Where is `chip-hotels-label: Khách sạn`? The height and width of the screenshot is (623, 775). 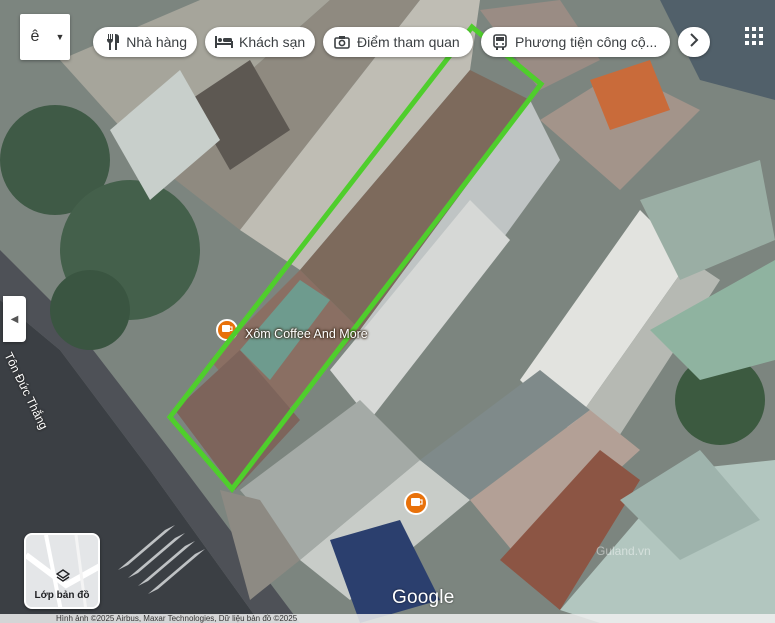 chip-hotels-label: Khách sạn is located at coordinates (272, 42).